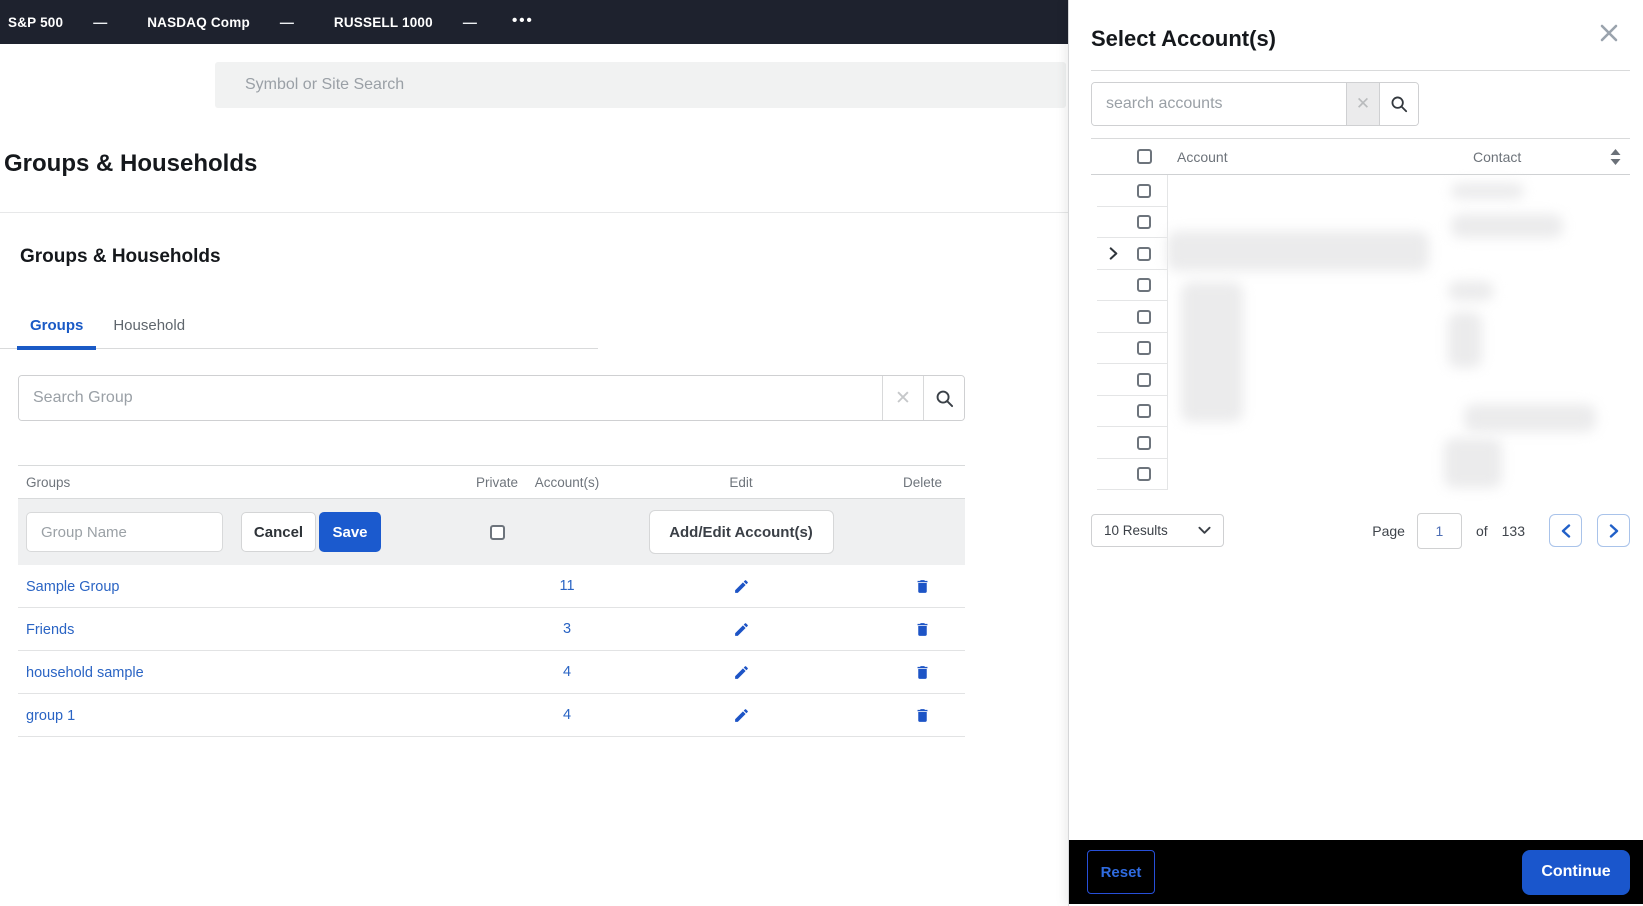 This screenshot has height=906, width=1643. I want to click on column-header-groups: Groups, so click(48, 482).